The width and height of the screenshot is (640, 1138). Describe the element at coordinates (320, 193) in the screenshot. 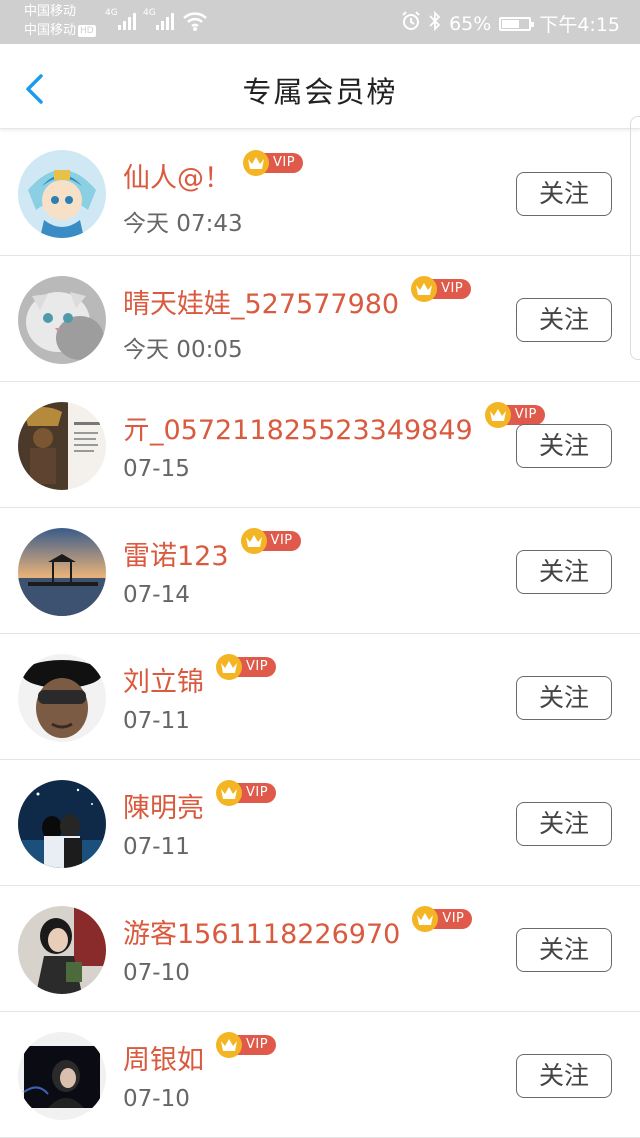

I see `list-item: 仙人@！ VIP 今天 07:43 关注` at that location.